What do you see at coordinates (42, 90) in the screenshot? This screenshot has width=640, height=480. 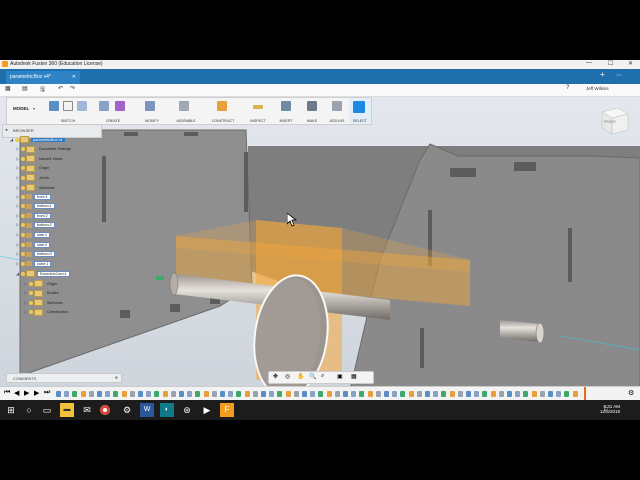 I see `save-icon: 🖫` at bounding box center [42, 90].